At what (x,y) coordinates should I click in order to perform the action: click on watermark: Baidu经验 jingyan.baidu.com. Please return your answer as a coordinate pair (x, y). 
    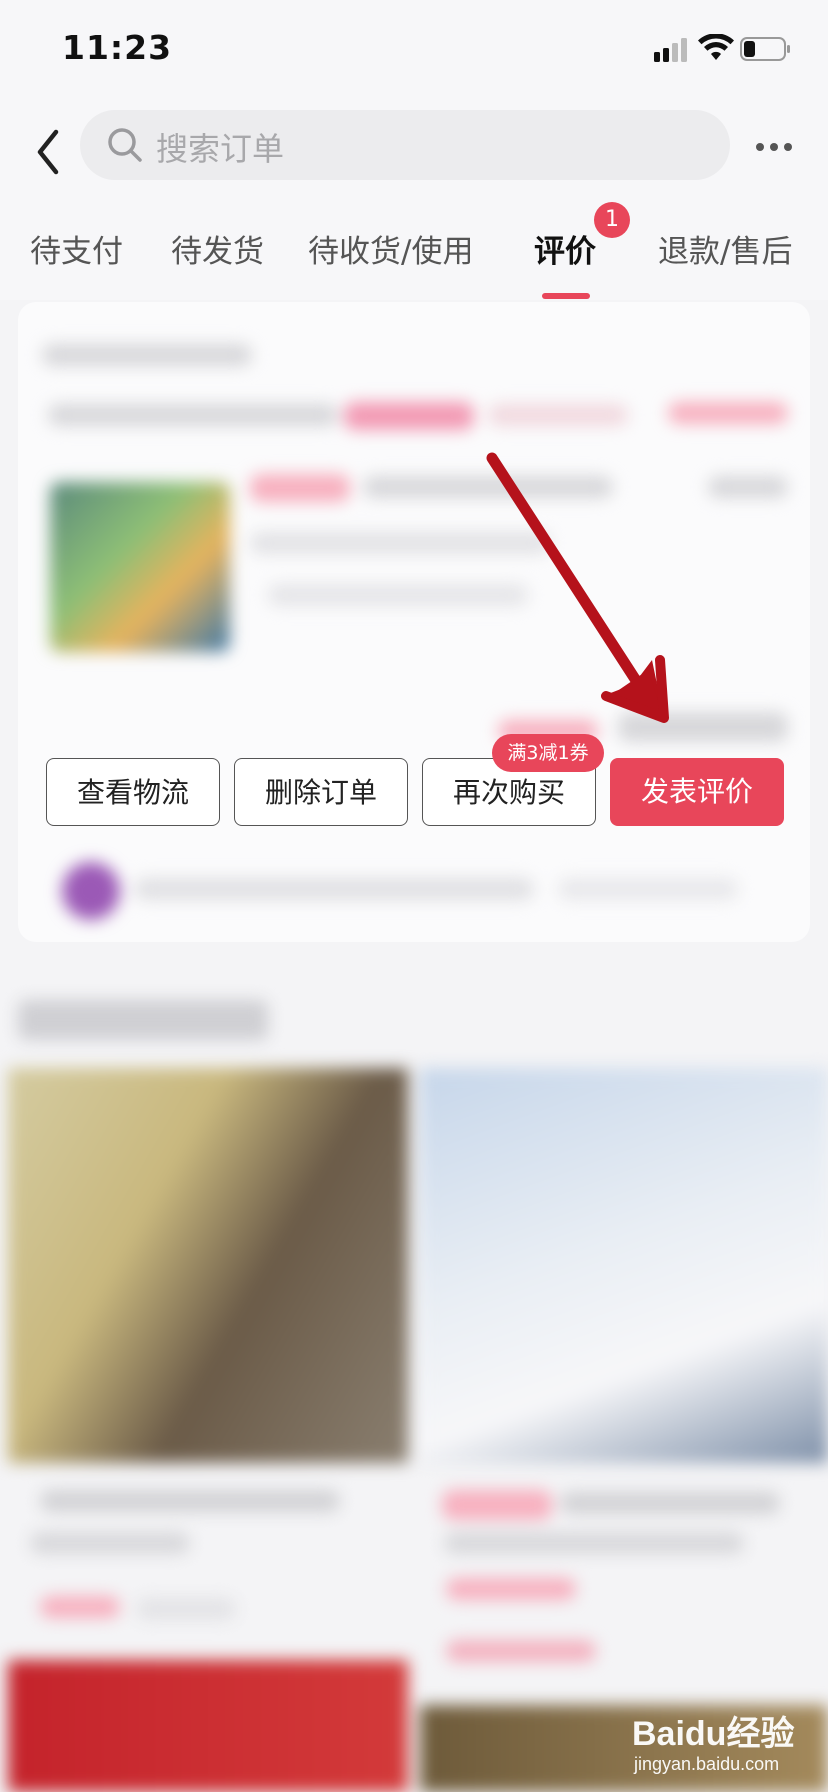
    Looking at the image, I should click on (720, 1746).